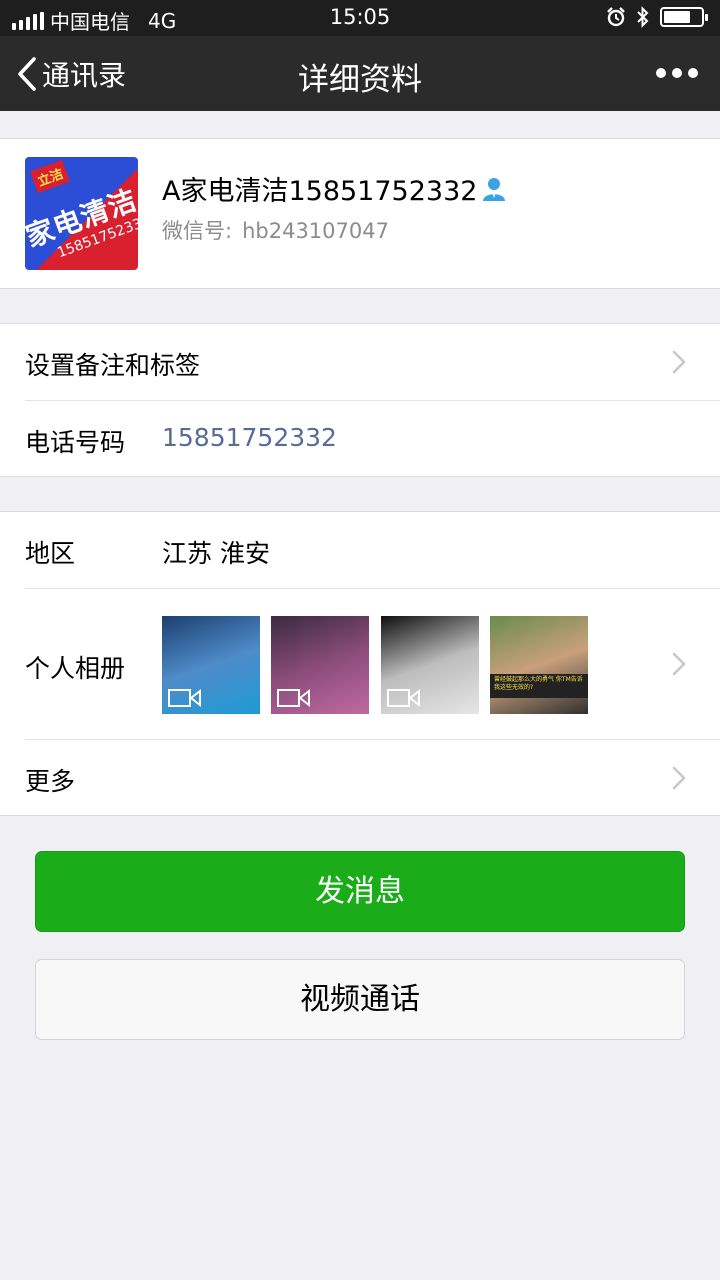 This screenshot has height=1280, width=720. I want to click on album-row: 个人相册 曾经鼓起那么大的勇气 你TM告诉我这些无效的?, so click(360, 664).